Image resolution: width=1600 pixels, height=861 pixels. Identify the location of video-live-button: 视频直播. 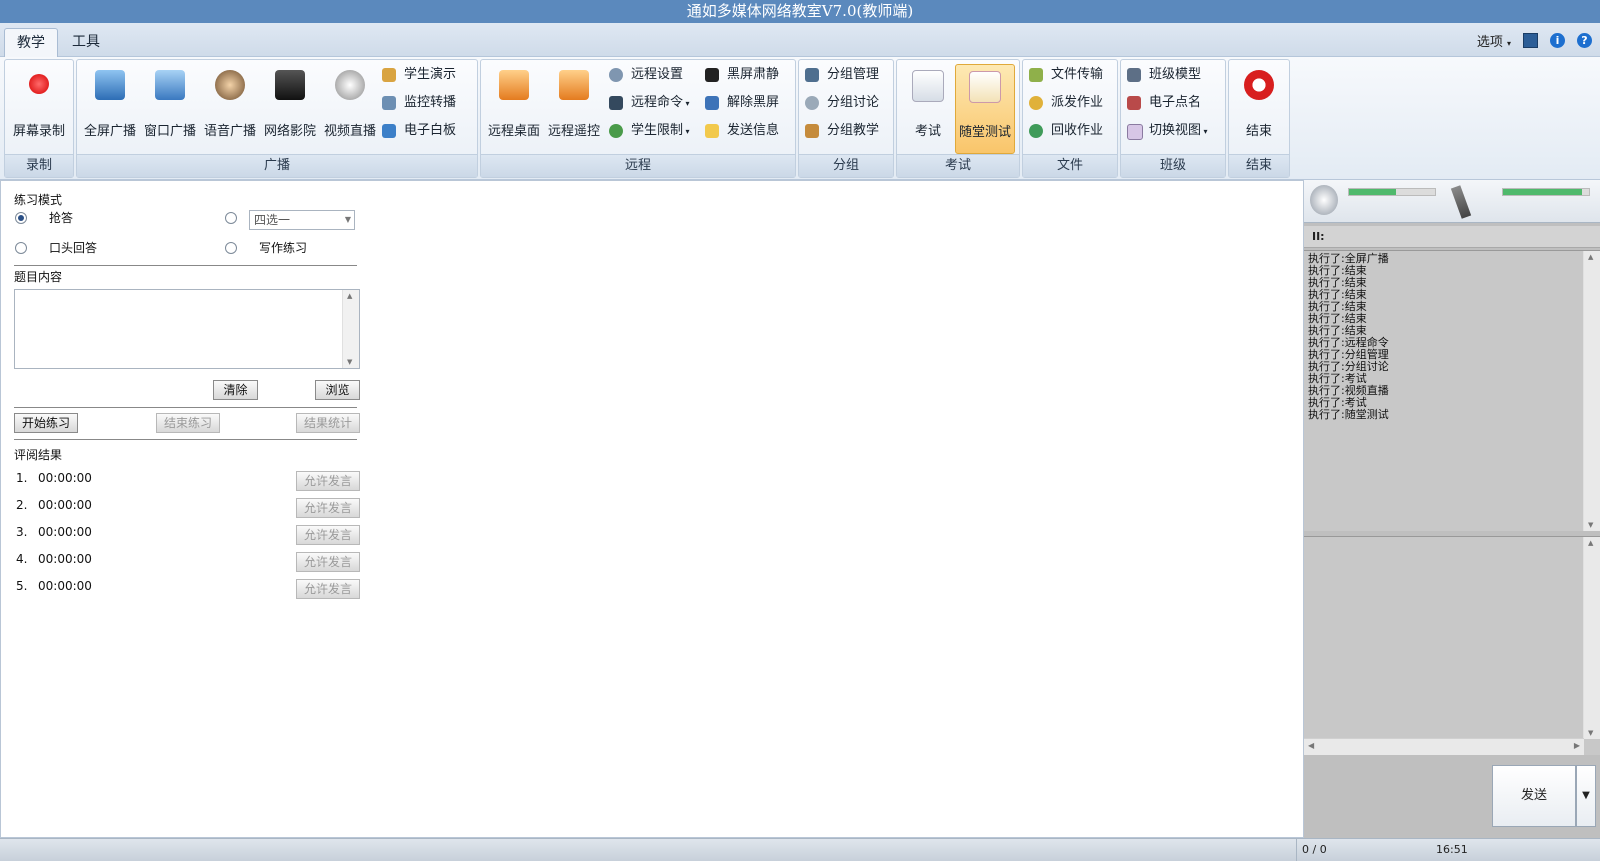
(350, 108).